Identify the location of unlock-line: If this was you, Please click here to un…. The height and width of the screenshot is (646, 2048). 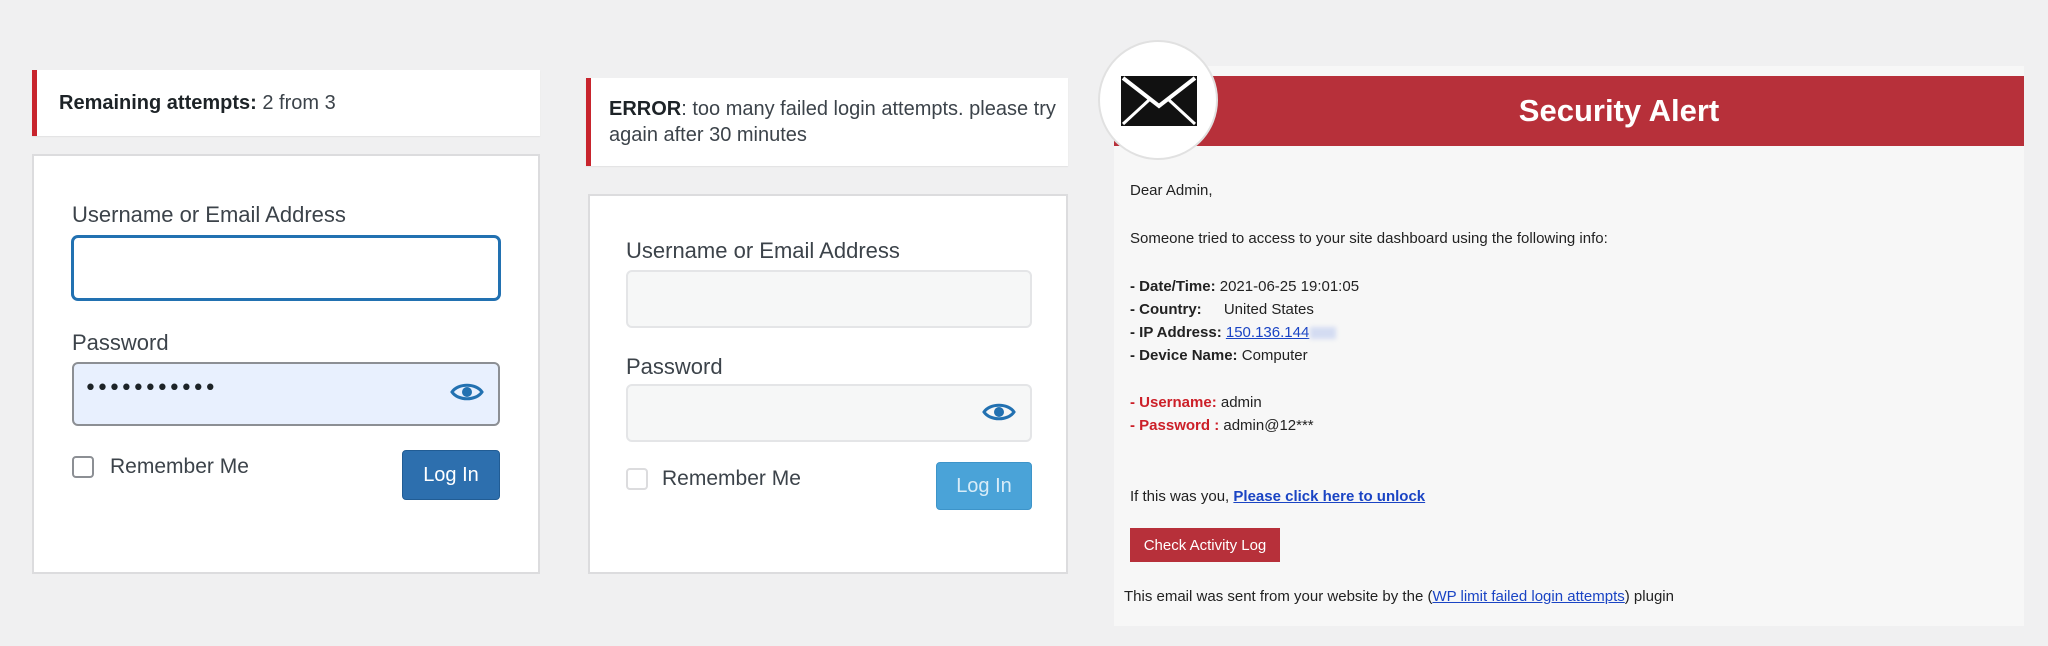
(1277, 496).